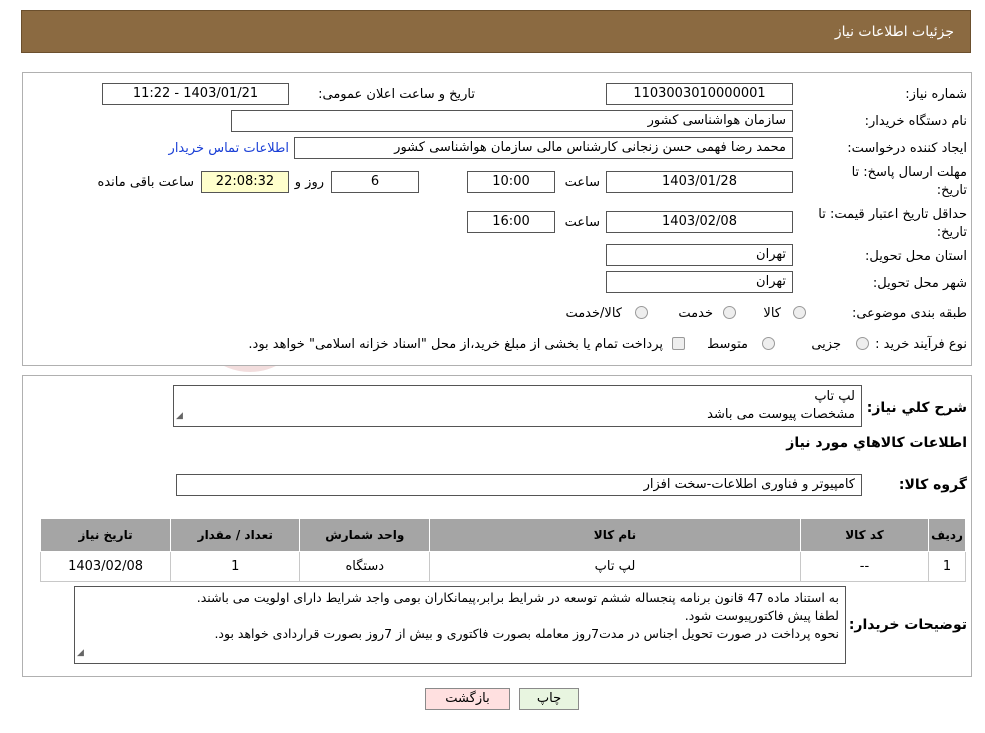 This screenshot has height=733, width=985. I want to click on col-unit: واحد شمارش, so click(365, 535).